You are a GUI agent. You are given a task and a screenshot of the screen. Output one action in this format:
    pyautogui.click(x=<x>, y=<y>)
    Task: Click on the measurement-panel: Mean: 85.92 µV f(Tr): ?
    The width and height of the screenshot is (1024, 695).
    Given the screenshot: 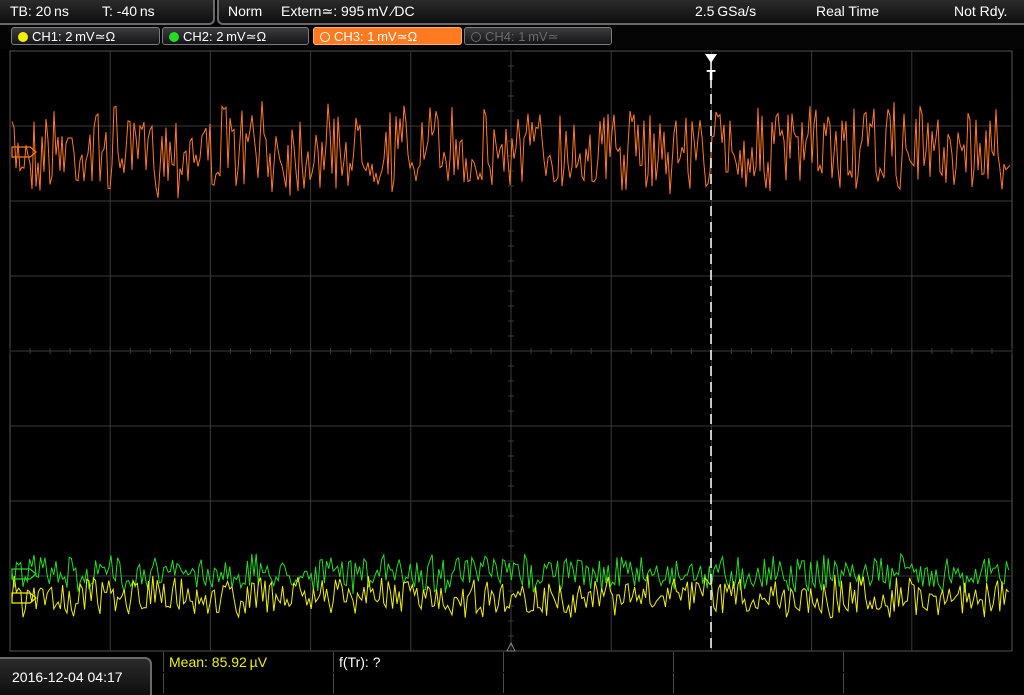 What is the action you would take?
    pyautogui.click(x=593, y=673)
    